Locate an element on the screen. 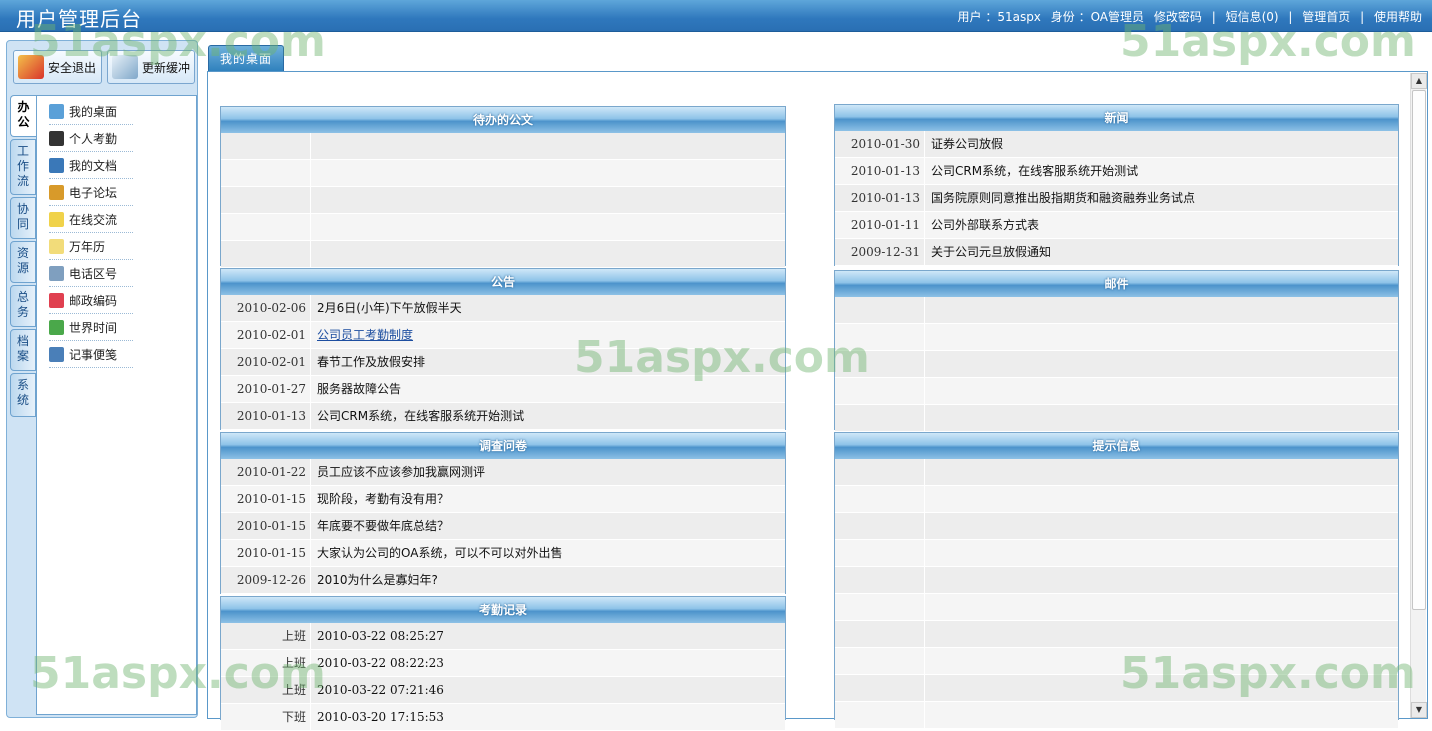 This screenshot has width=1432, height=731. menu-item: 我的桌面 is located at coordinates (91, 112).